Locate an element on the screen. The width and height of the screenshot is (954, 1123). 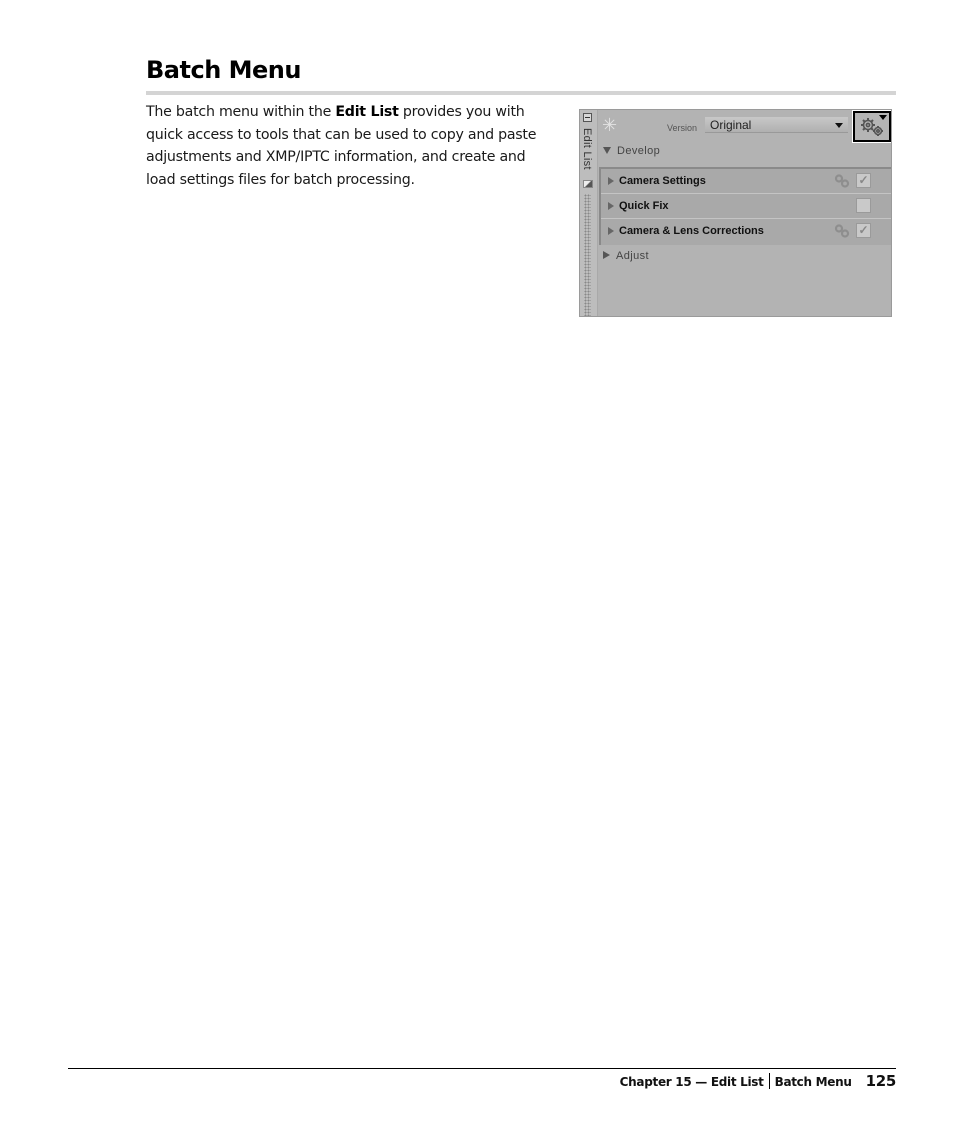
version-label: Version is located at coordinates (682, 128).